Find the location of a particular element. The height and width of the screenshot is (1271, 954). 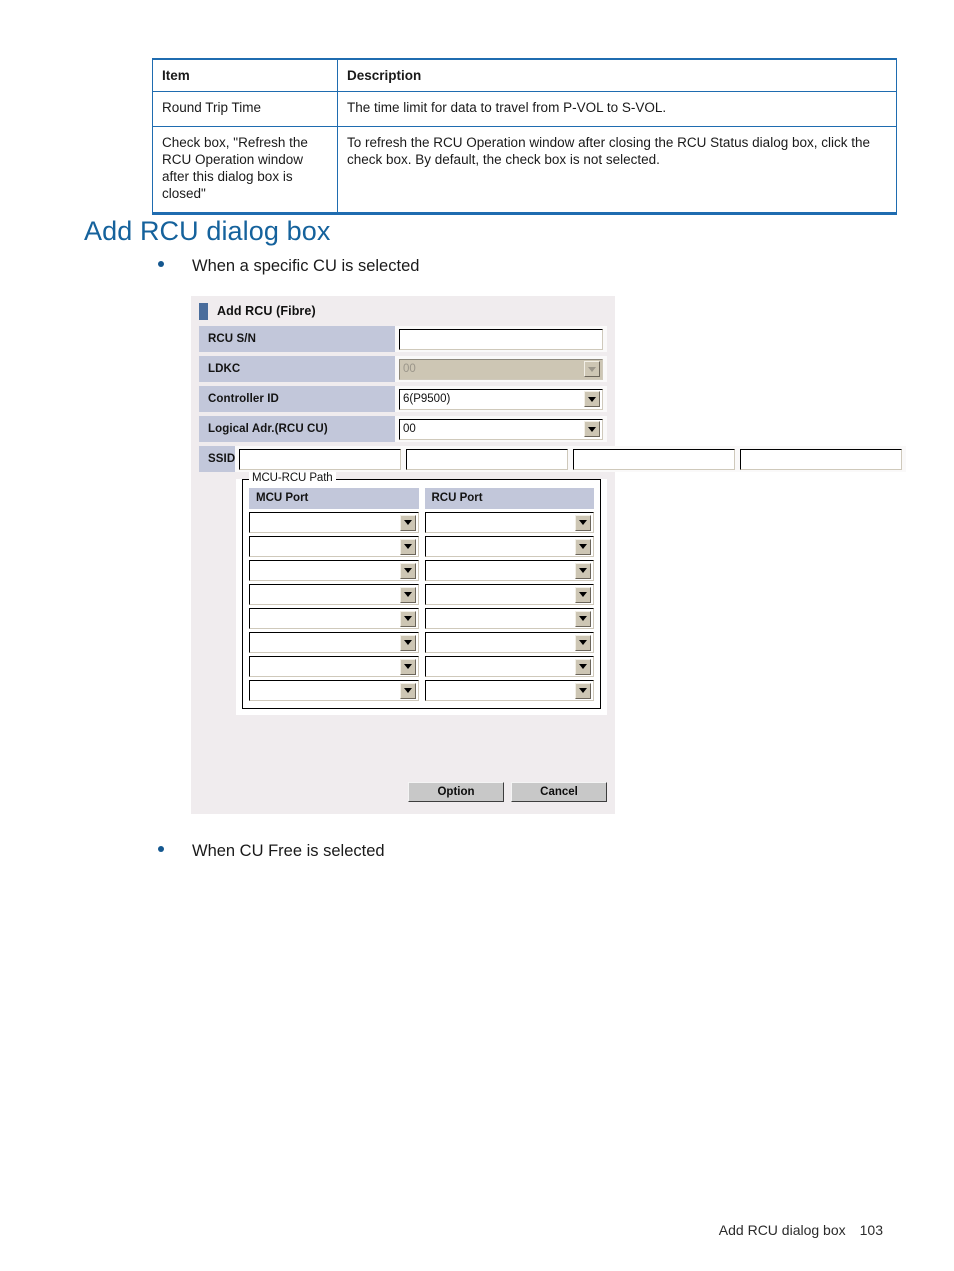

rcu-sn-input is located at coordinates (501, 339).